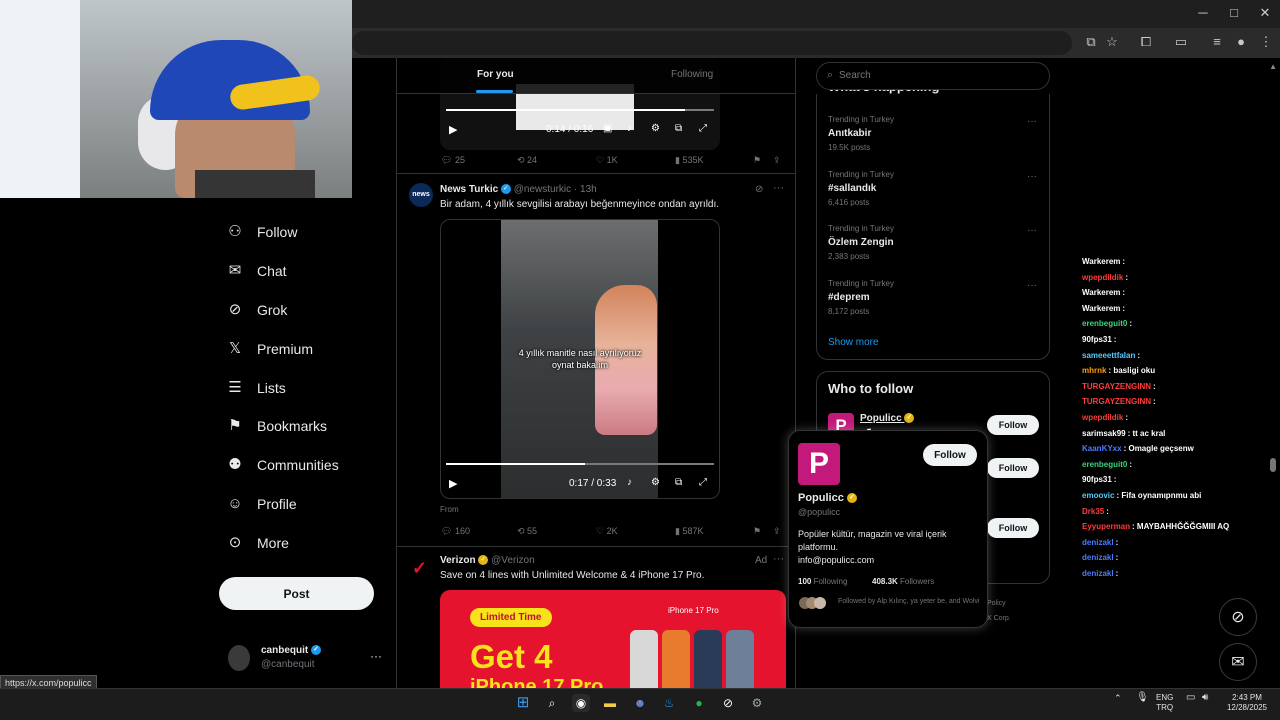 This screenshot has height=720, width=1280. Describe the element at coordinates (950, 455) in the screenshot. I see `hover-follow-button: Follow` at that location.